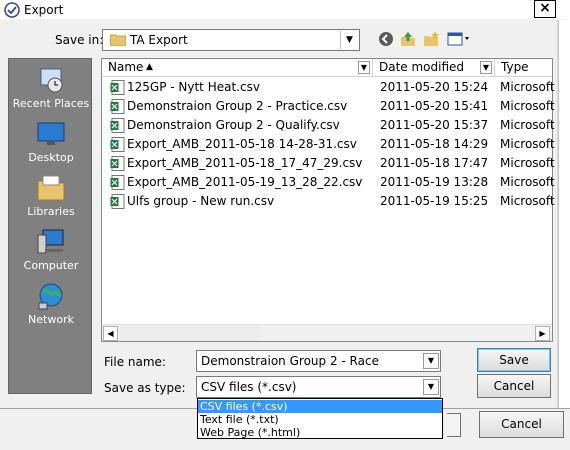  What do you see at coordinates (564, 235) in the screenshot?
I see `background-window-edge` at bounding box center [564, 235].